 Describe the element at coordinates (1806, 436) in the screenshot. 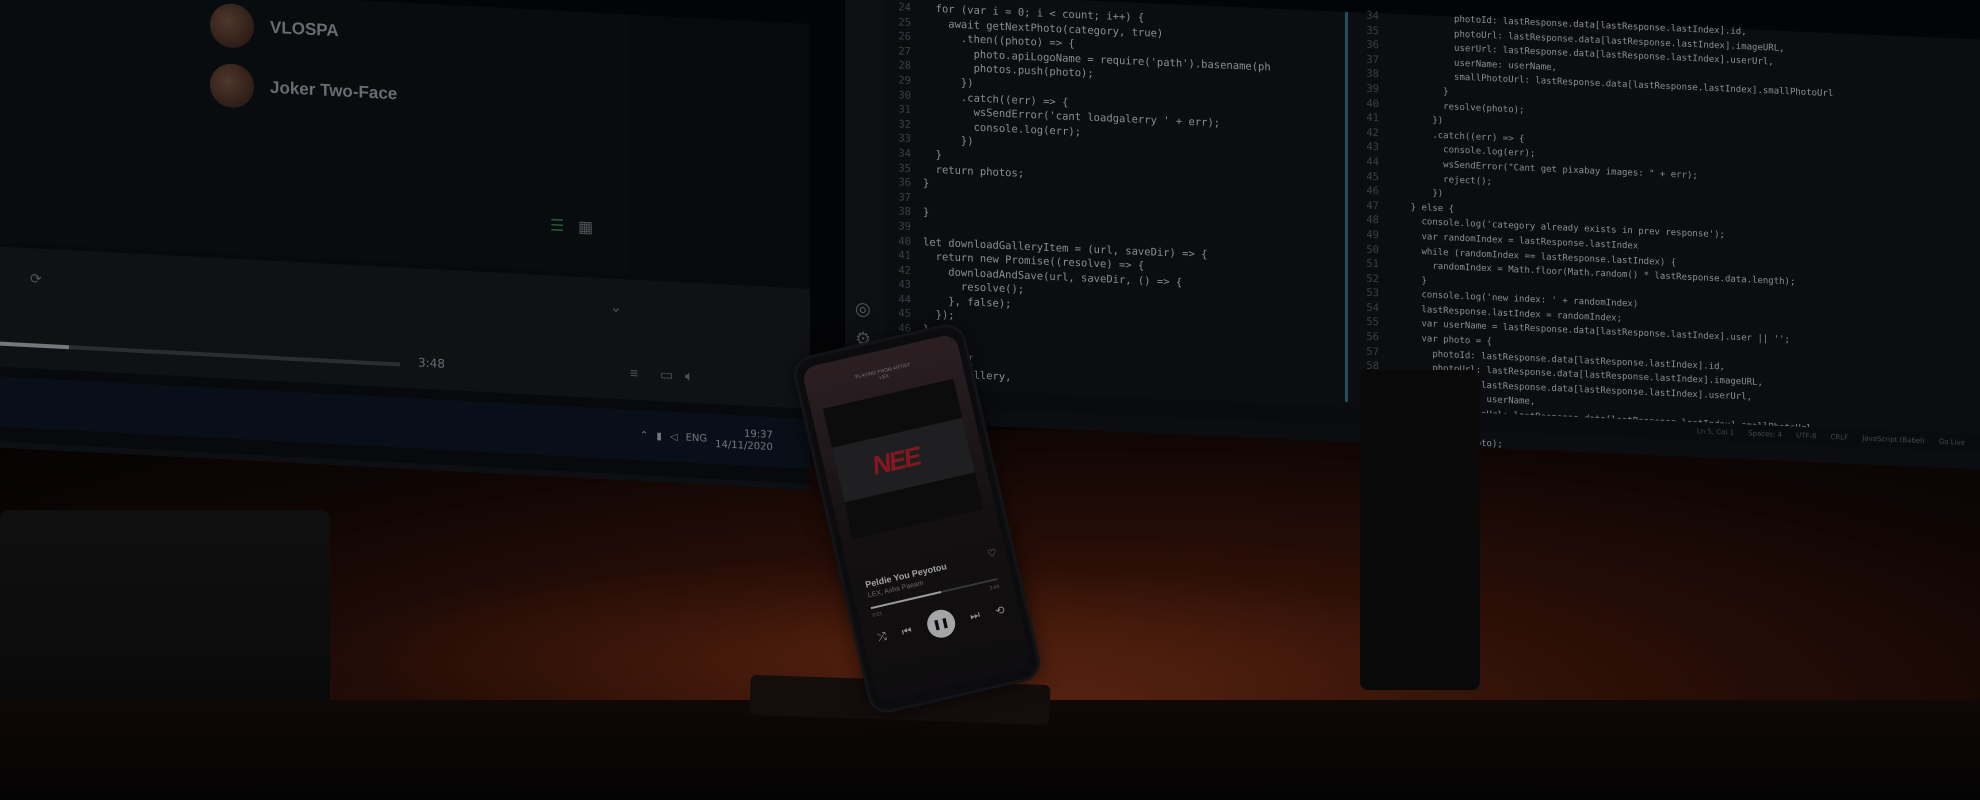

I see `status-bar-item: UTF-8` at that location.